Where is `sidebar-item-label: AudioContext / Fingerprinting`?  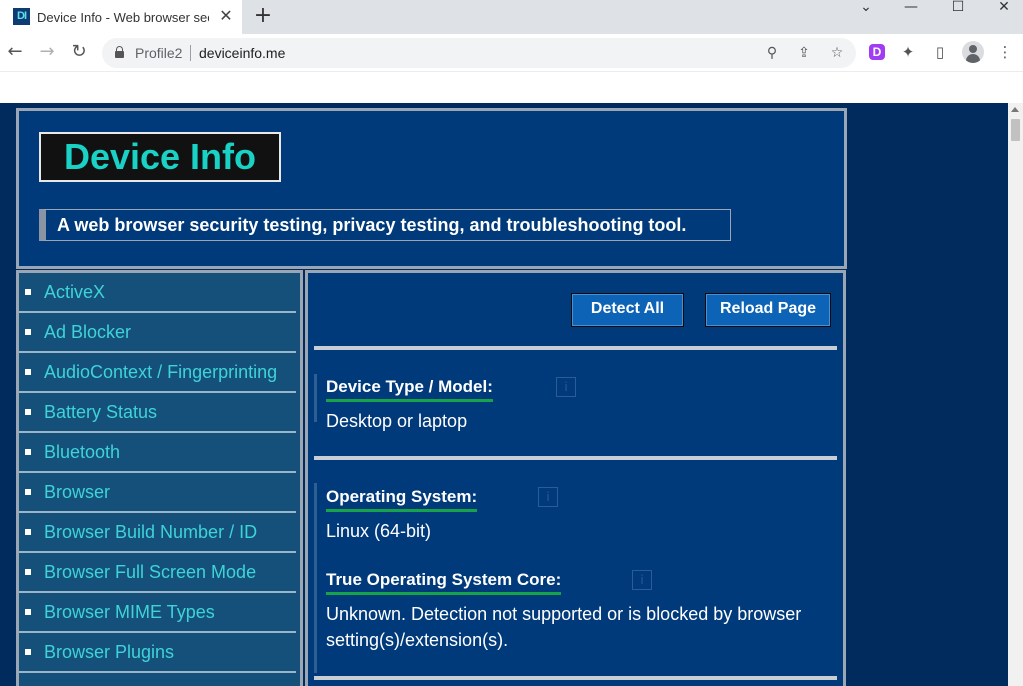
sidebar-item-label: AudioContext / Fingerprinting is located at coordinates (160, 372).